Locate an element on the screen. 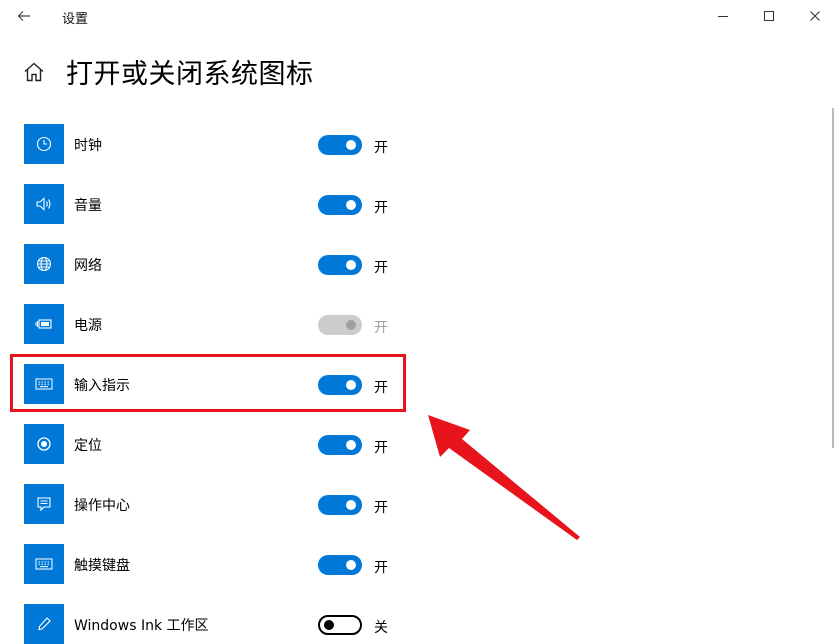  windows-ink-tile is located at coordinates (44, 624).